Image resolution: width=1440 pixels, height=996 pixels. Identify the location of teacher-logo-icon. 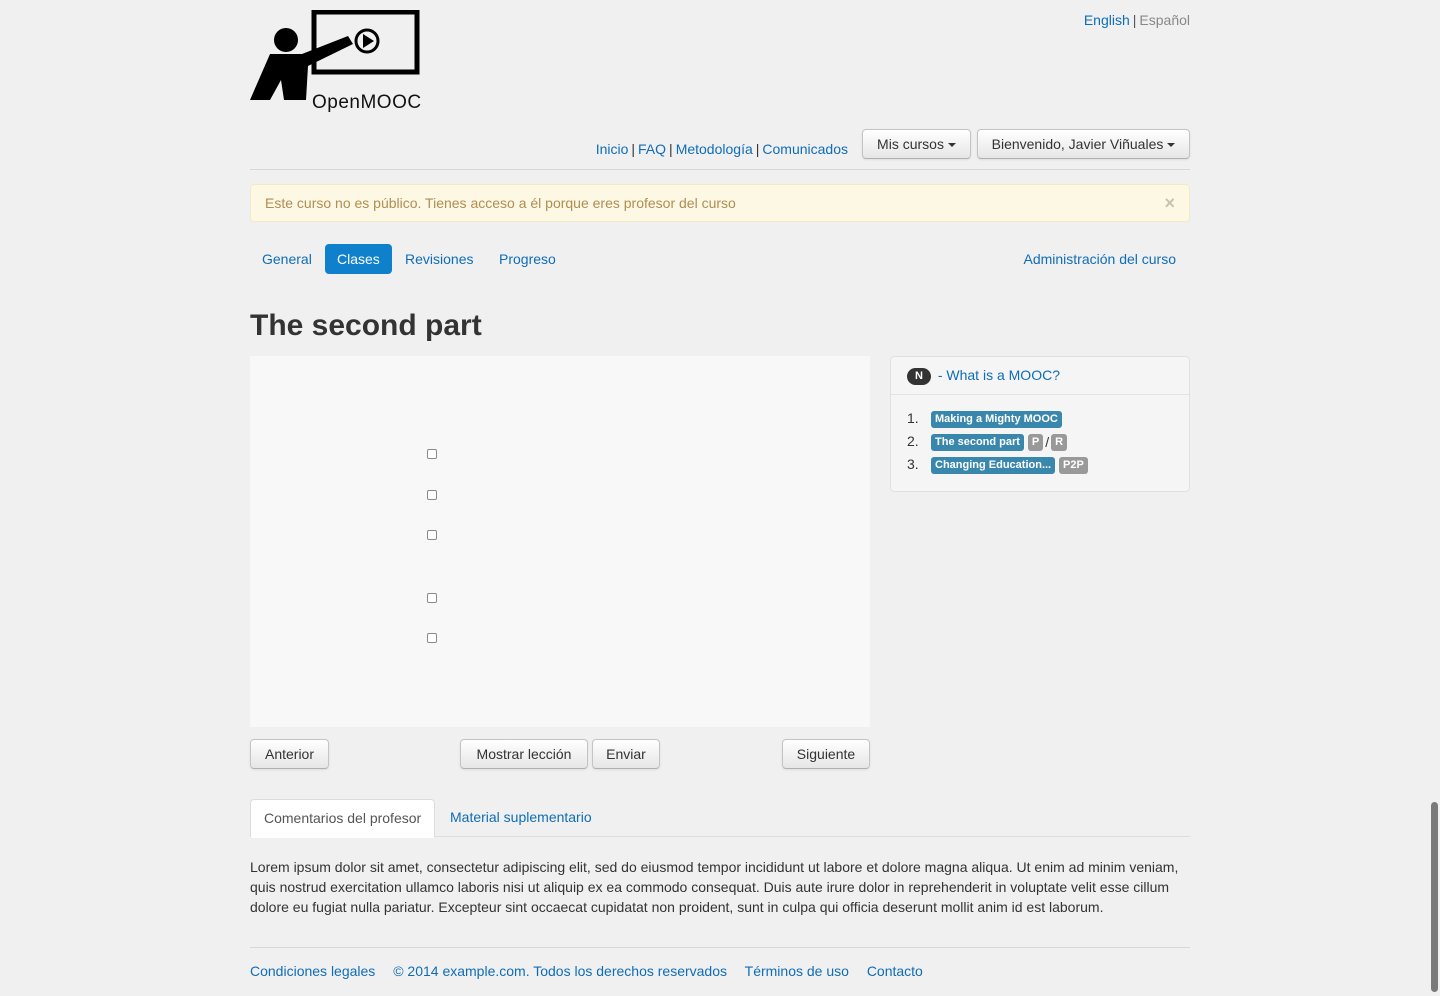
(335, 54).